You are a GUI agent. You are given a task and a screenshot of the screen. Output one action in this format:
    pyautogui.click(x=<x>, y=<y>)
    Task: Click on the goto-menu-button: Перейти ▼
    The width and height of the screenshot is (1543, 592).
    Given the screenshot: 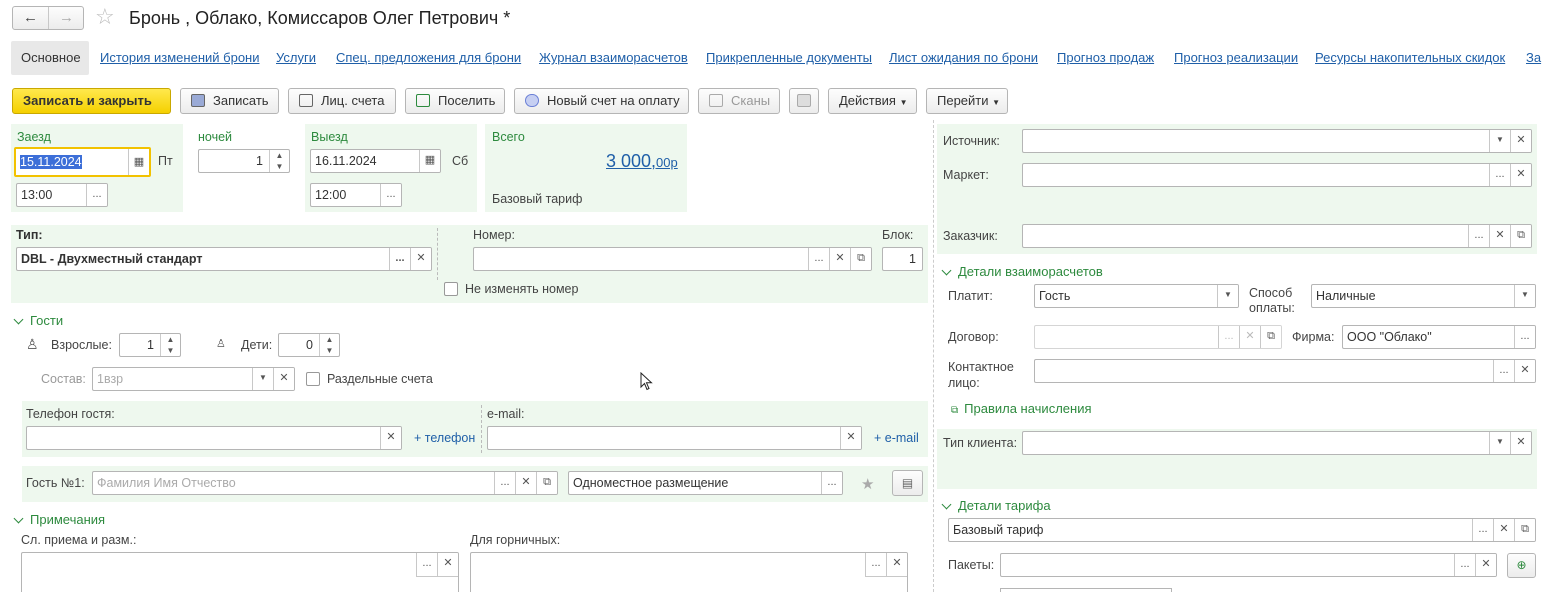 What is the action you would take?
    pyautogui.click(x=967, y=101)
    